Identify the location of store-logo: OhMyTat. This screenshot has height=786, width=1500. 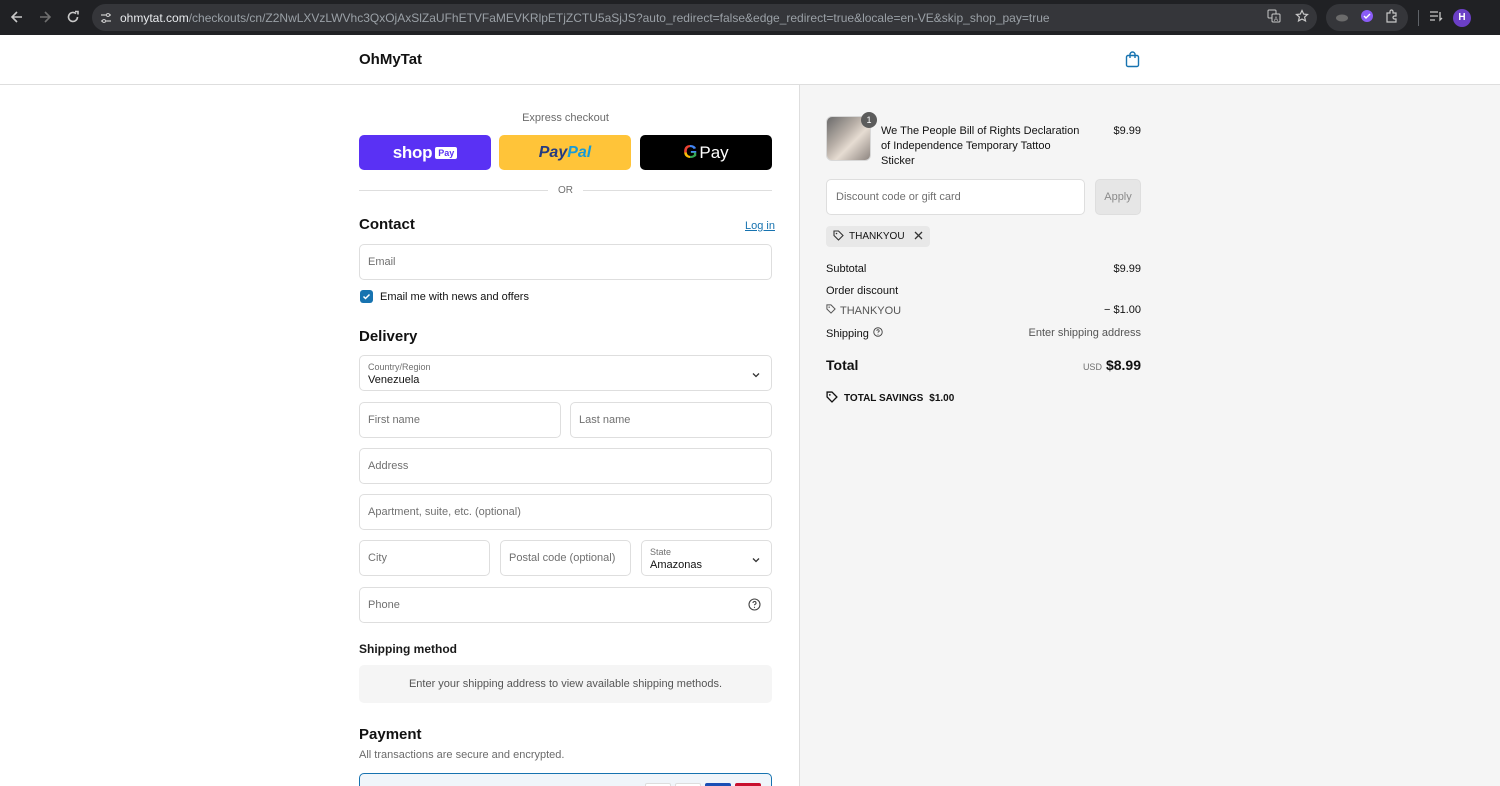
(390, 59).